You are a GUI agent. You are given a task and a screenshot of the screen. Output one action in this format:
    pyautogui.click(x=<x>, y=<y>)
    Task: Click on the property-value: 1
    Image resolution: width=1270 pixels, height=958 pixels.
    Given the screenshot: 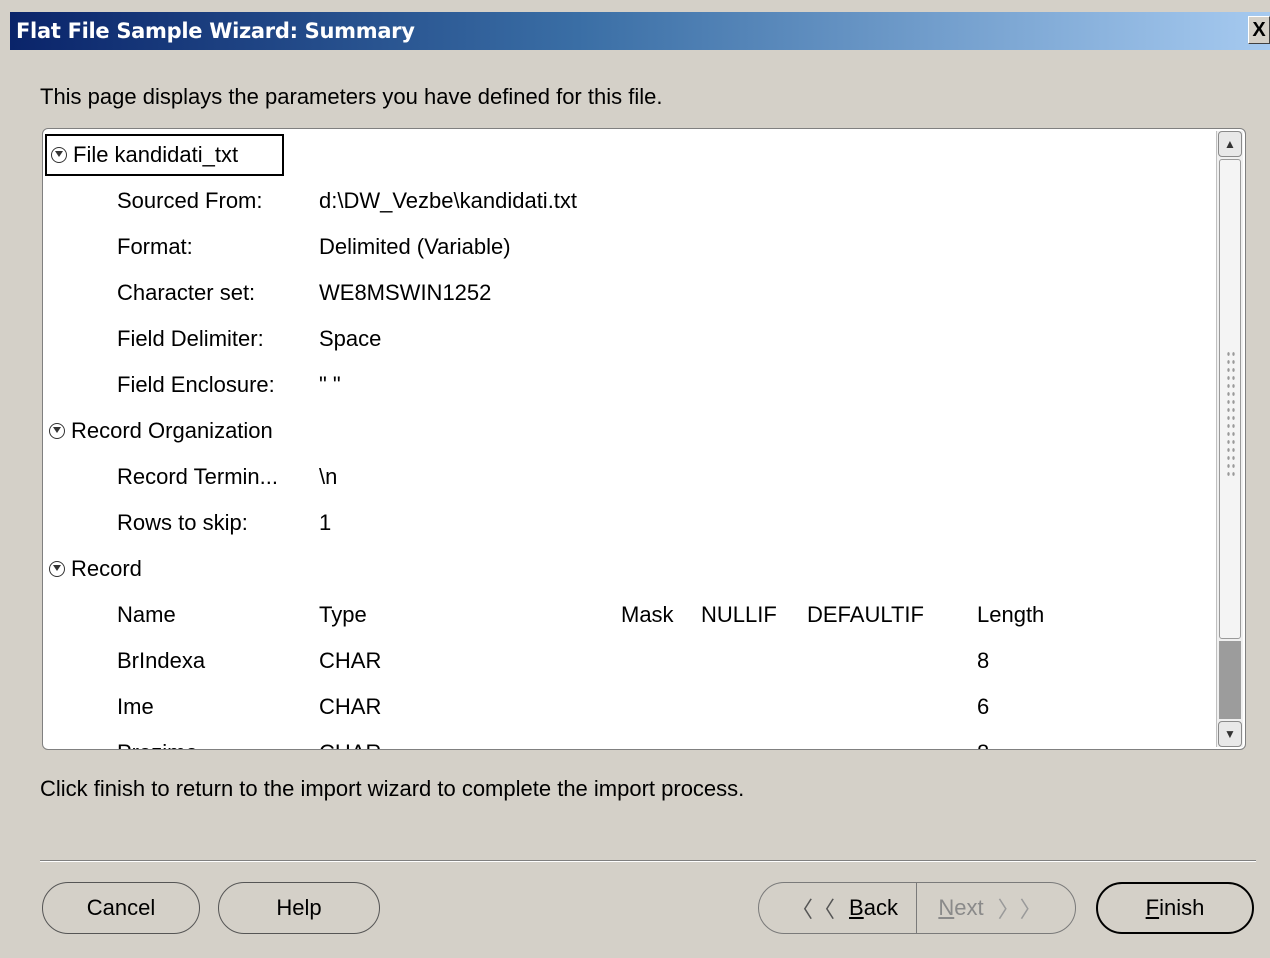 What is the action you would take?
    pyautogui.click(x=325, y=522)
    